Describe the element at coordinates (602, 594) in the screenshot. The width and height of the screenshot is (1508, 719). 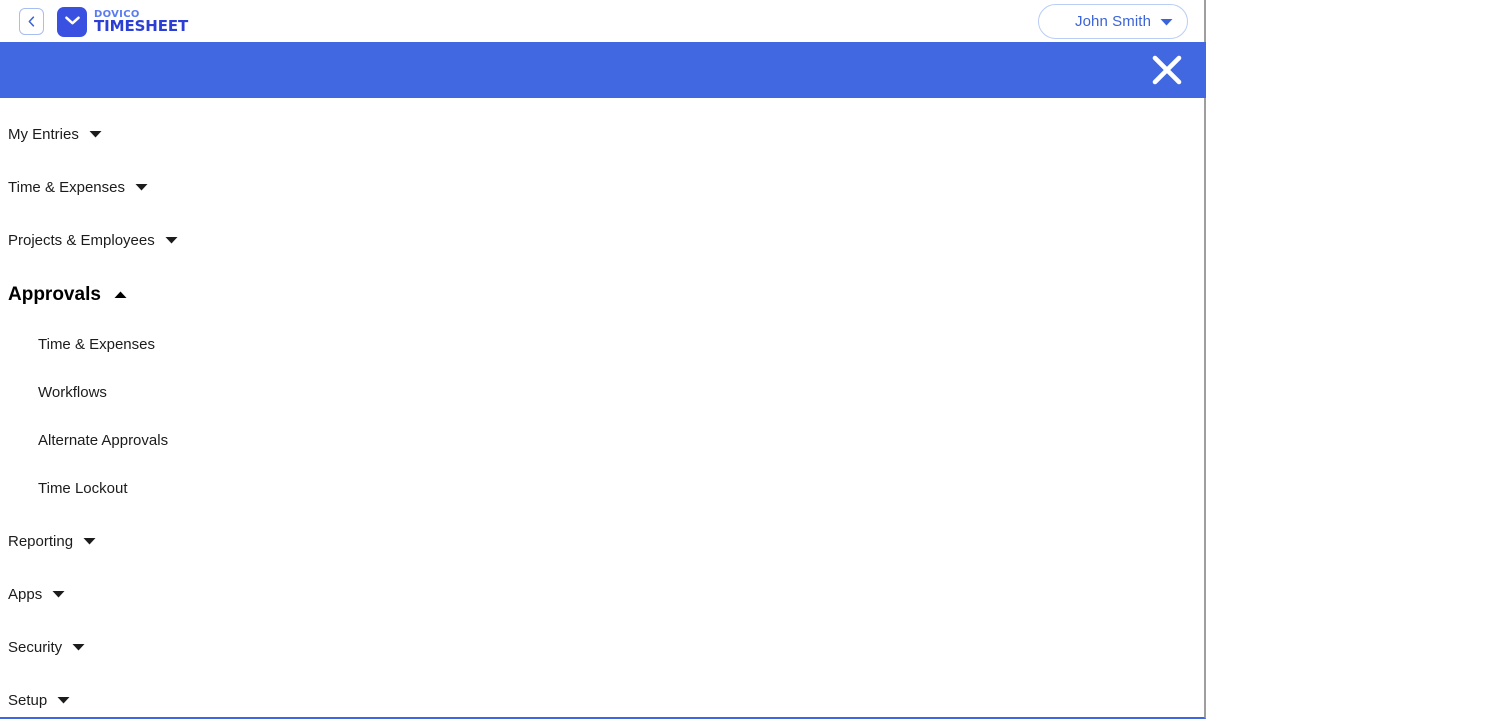
I see `menu-item-apps: Apps` at that location.